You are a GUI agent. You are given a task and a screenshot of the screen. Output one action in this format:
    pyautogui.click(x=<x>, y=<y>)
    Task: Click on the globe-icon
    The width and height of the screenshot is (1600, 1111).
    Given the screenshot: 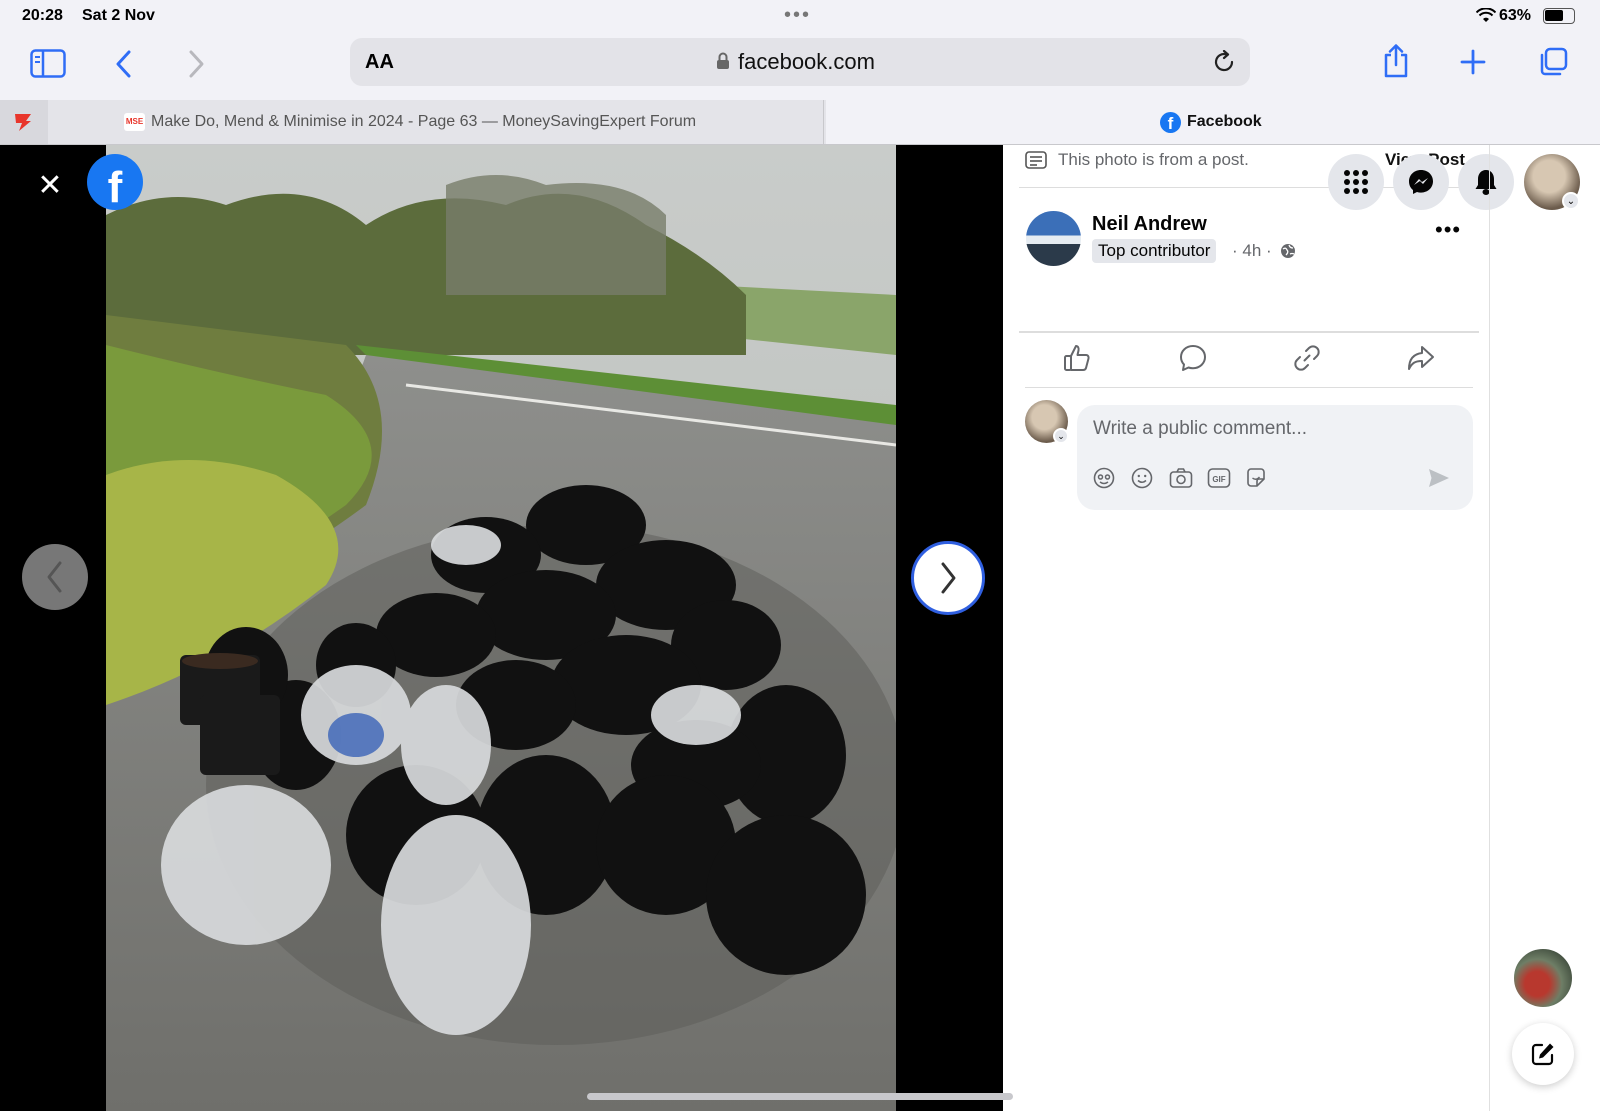 What is the action you would take?
    pyautogui.click(x=1288, y=251)
    